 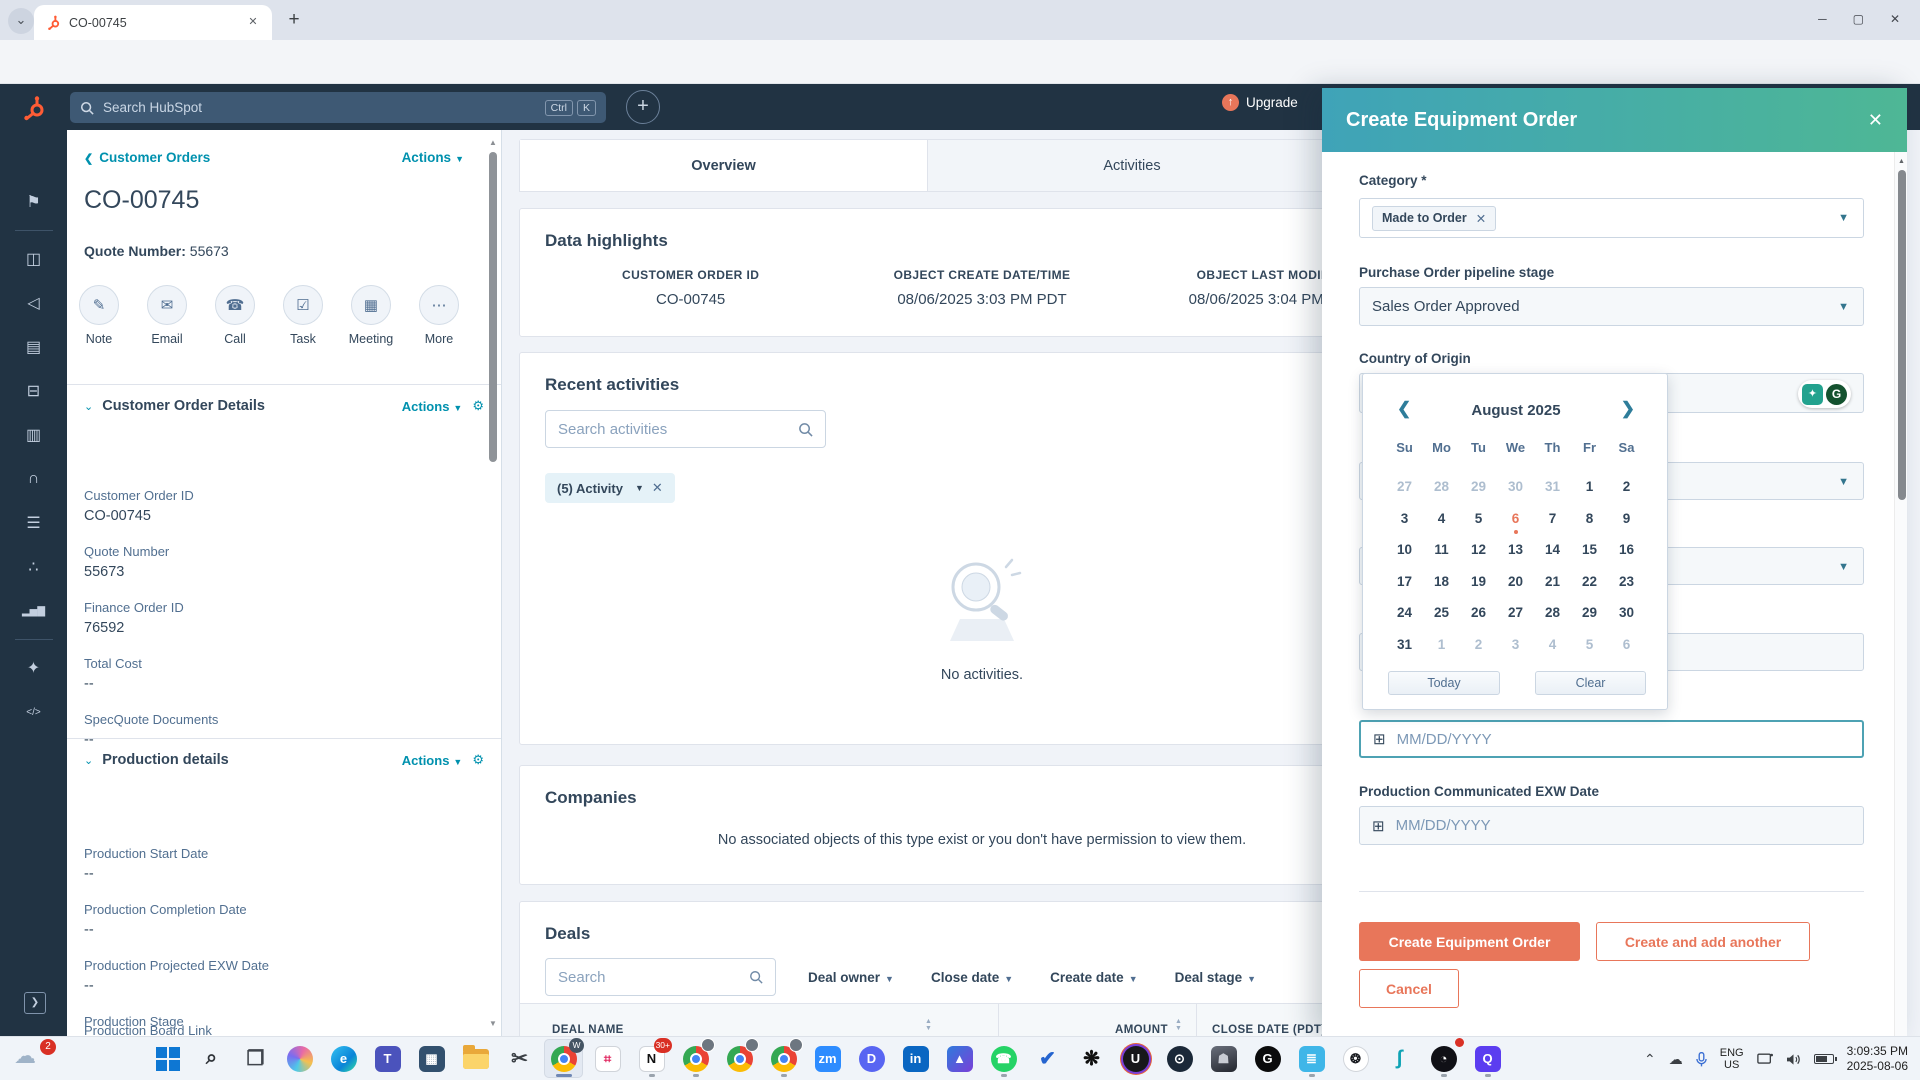 What do you see at coordinates (1701, 1059) in the screenshot?
I see `microphone-icon` at bounding box center [1701, 1059].